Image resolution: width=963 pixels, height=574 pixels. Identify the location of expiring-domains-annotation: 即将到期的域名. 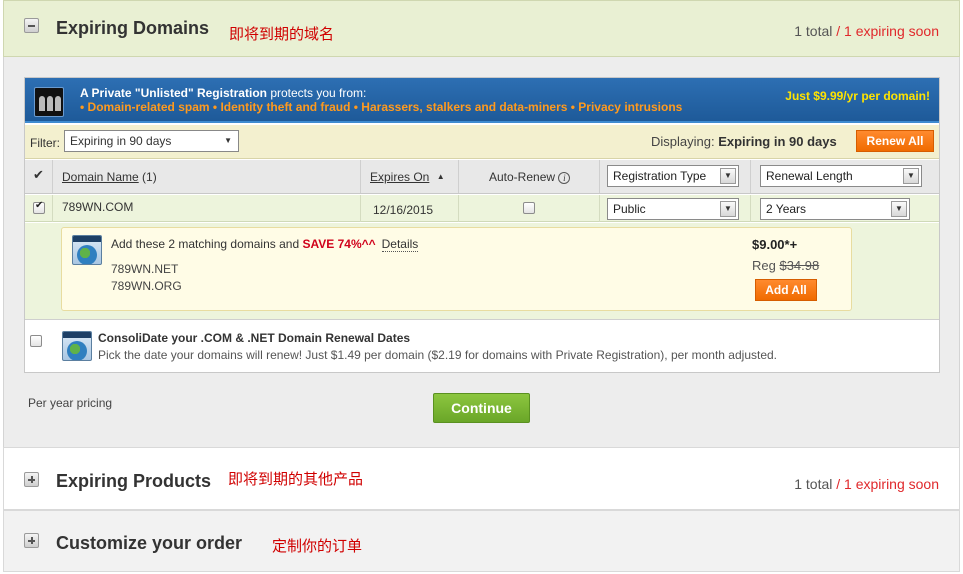
(282, 34).